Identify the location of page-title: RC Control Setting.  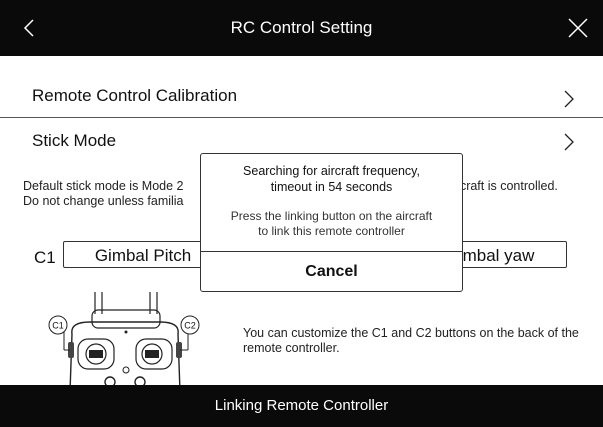
(301, 27).